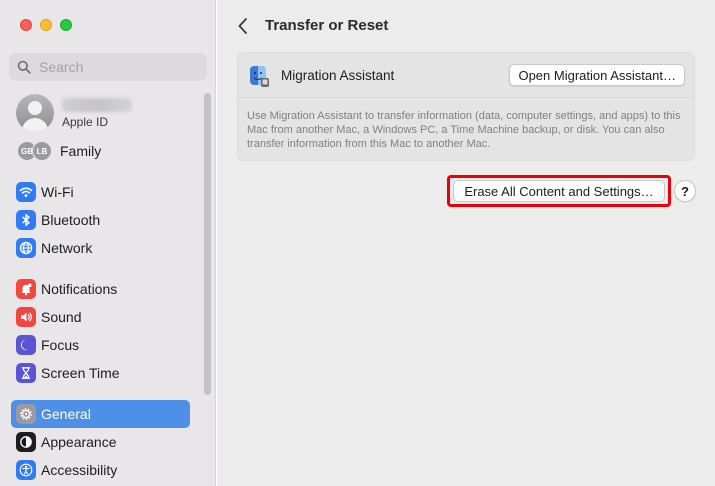  I want to click on migration-assistant-icon, so click(259, 76).